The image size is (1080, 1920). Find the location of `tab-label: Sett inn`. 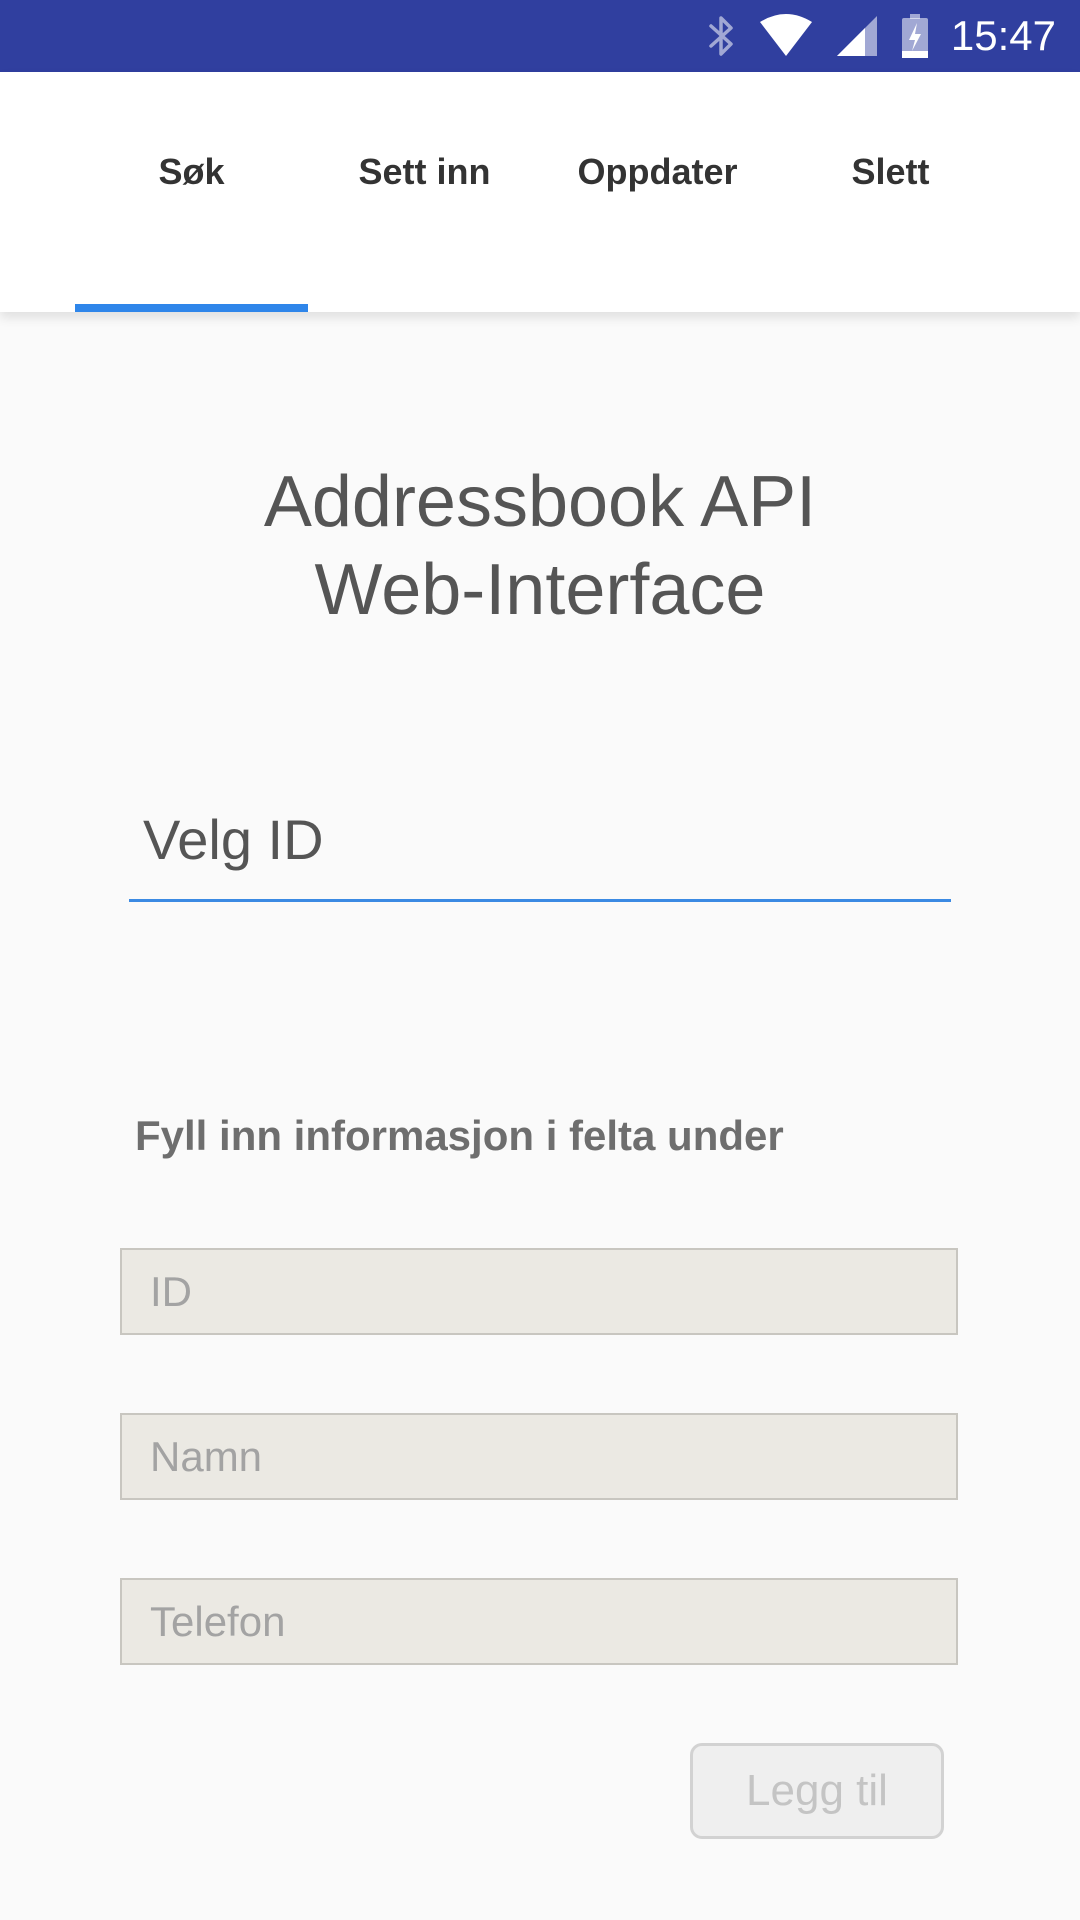

tab-label: Sett inn is located at coordinates (424, 171).